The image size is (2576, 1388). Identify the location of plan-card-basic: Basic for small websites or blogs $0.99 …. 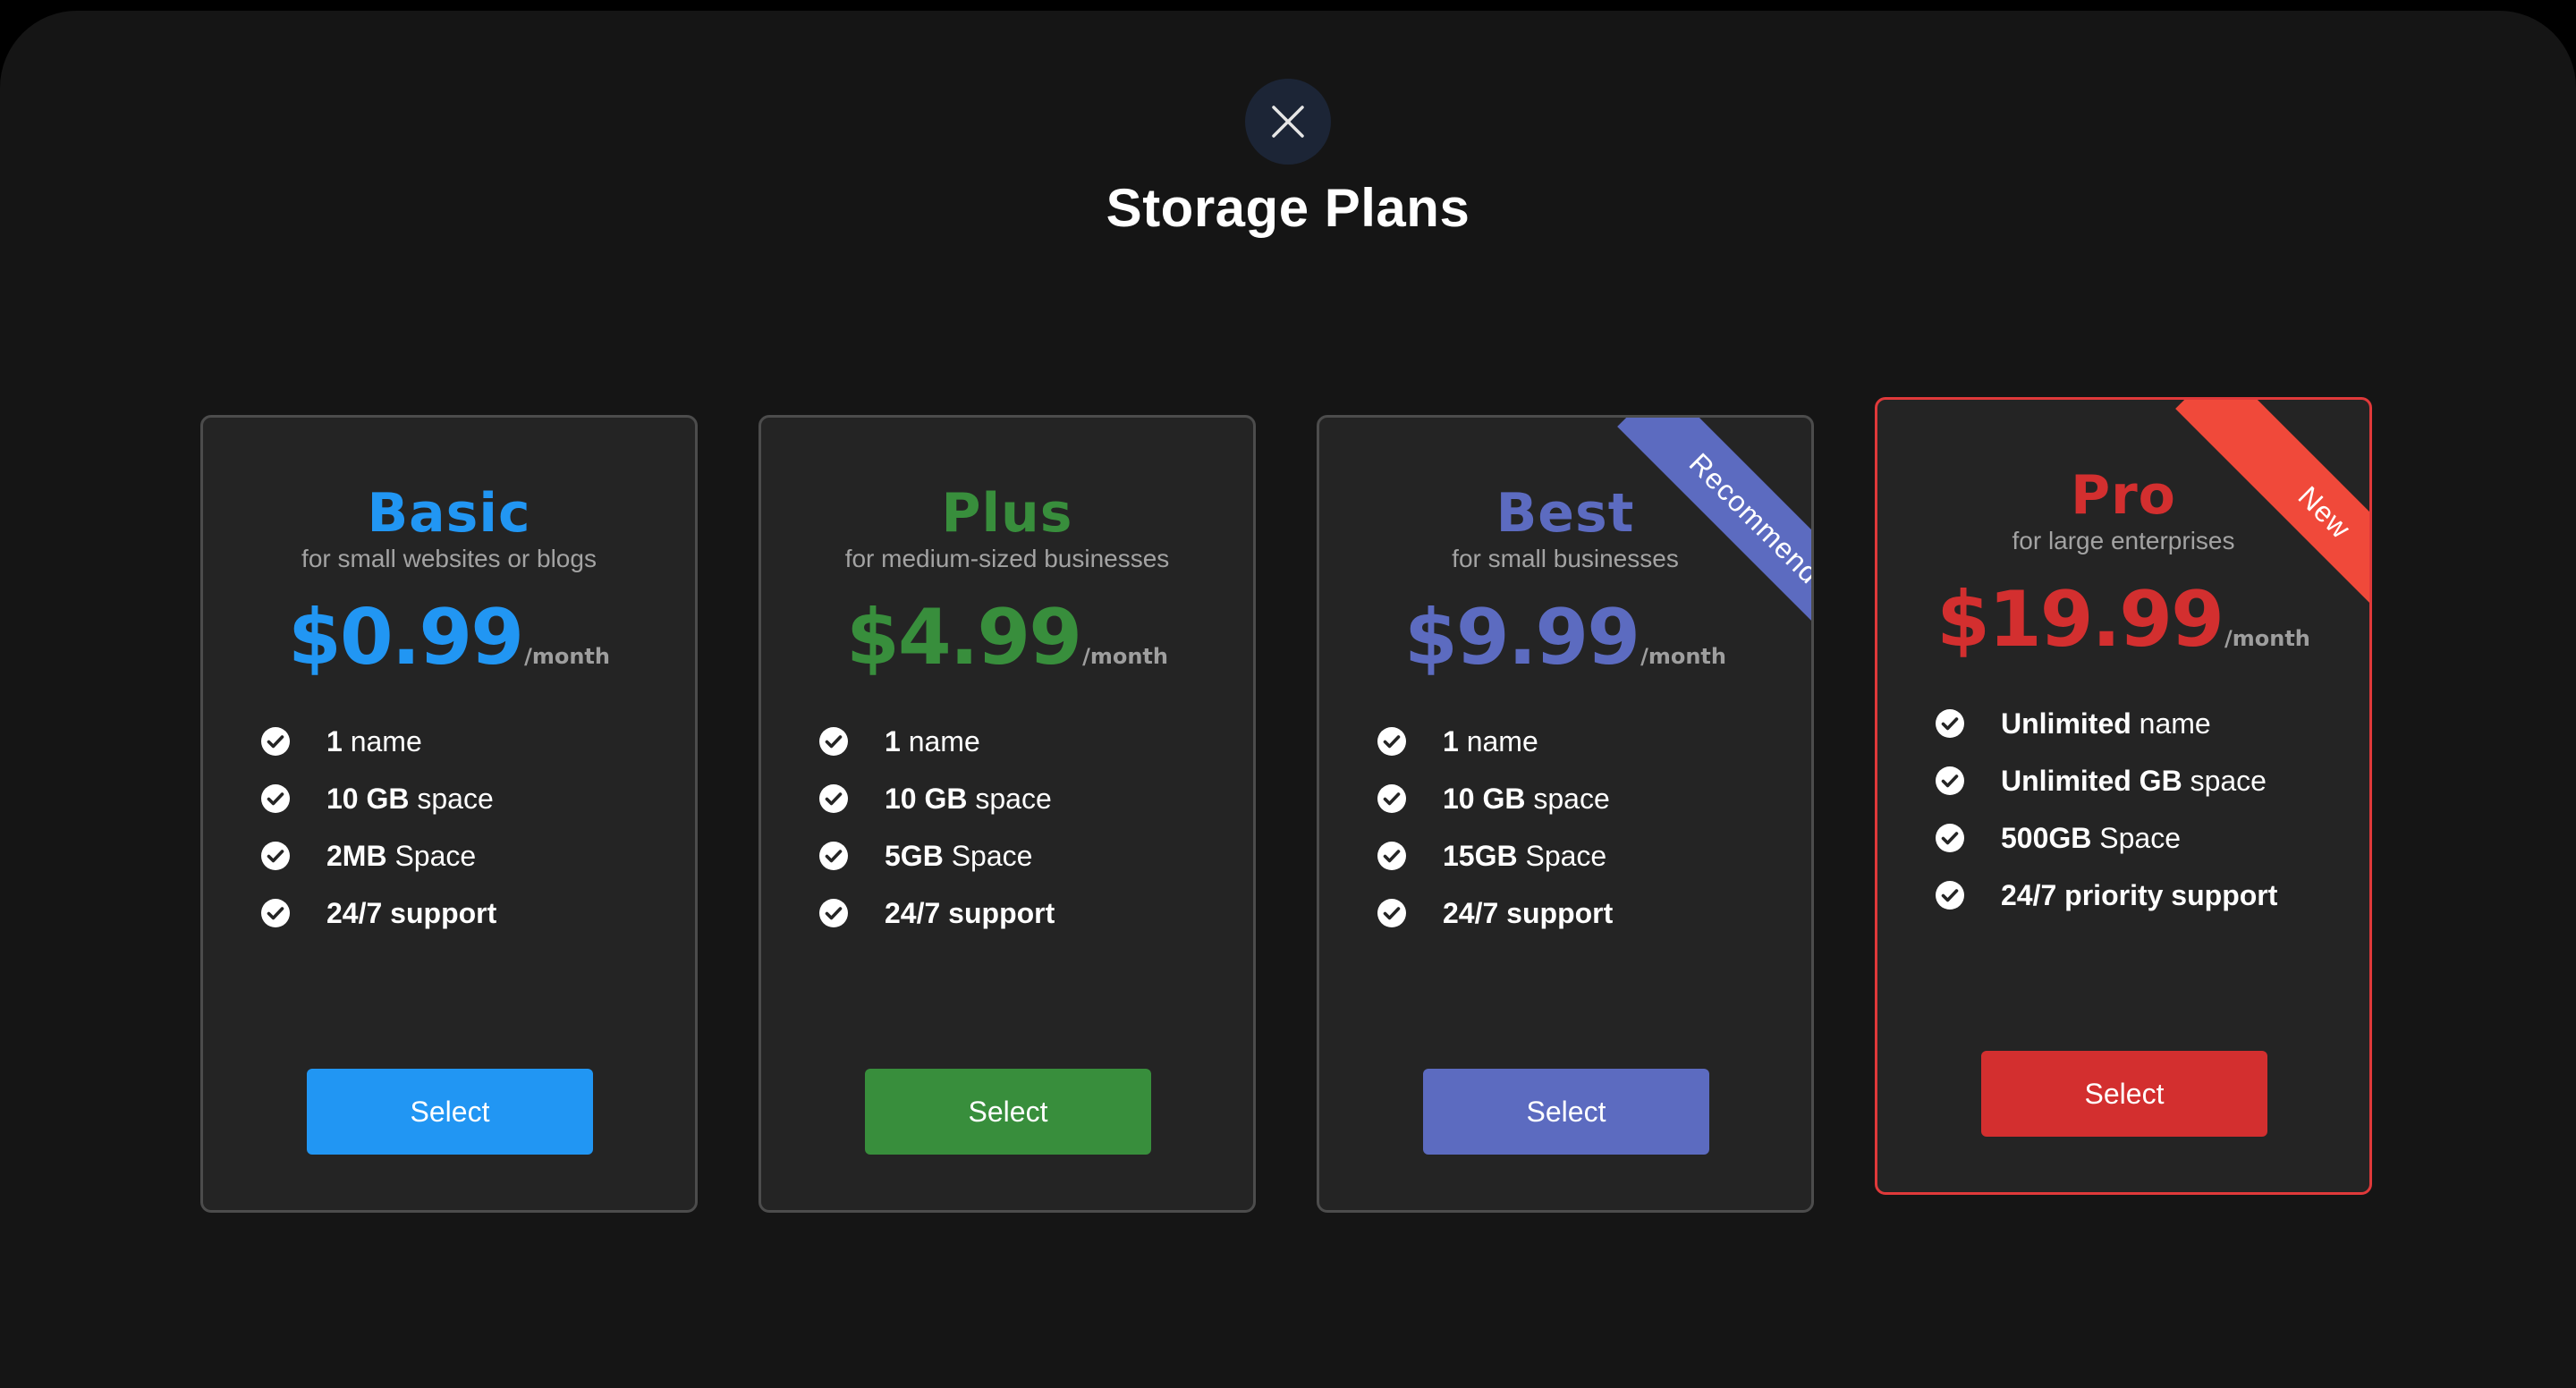
(449, 814).